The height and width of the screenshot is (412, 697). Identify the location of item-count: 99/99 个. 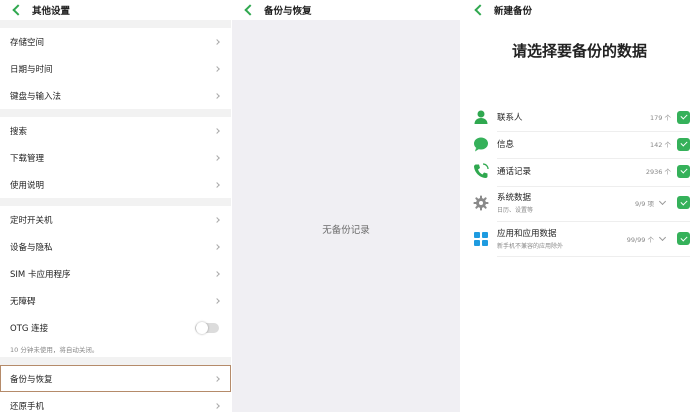
(640, 239).